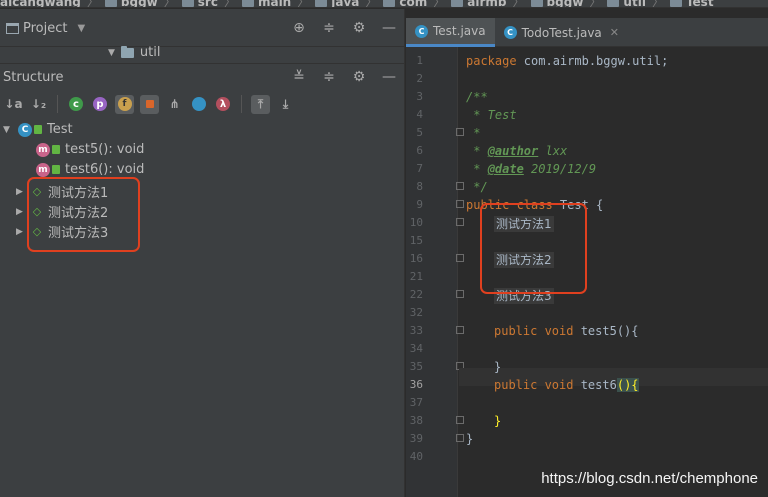 This screenshot has width=768, height=497. I want to click on folded-region: 测试方法2, so click(524, 260).